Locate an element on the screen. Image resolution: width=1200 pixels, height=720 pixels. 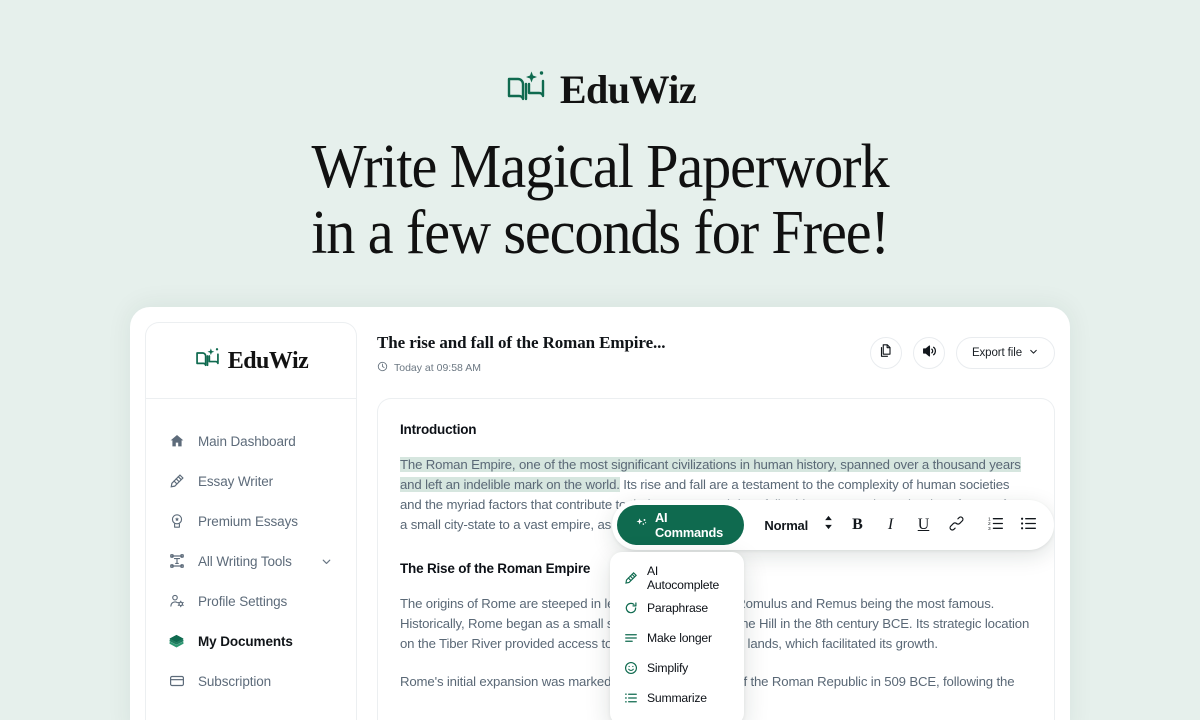
export-file-button: Export file is located at coordinates (1005, 353).